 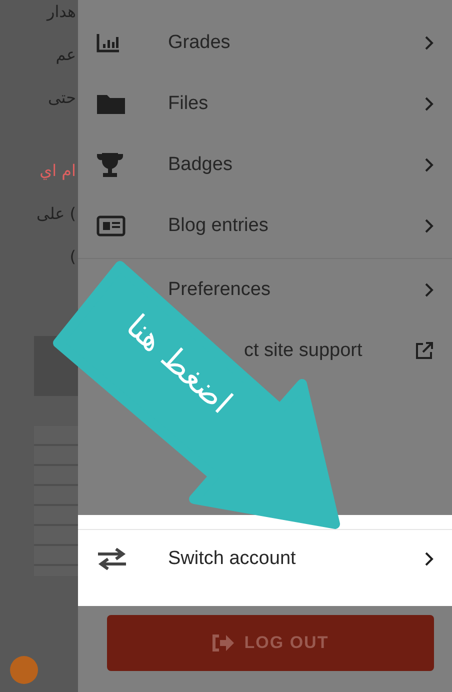 I want to click on switch-account-item: Switch account, so click(x=265, y=560).